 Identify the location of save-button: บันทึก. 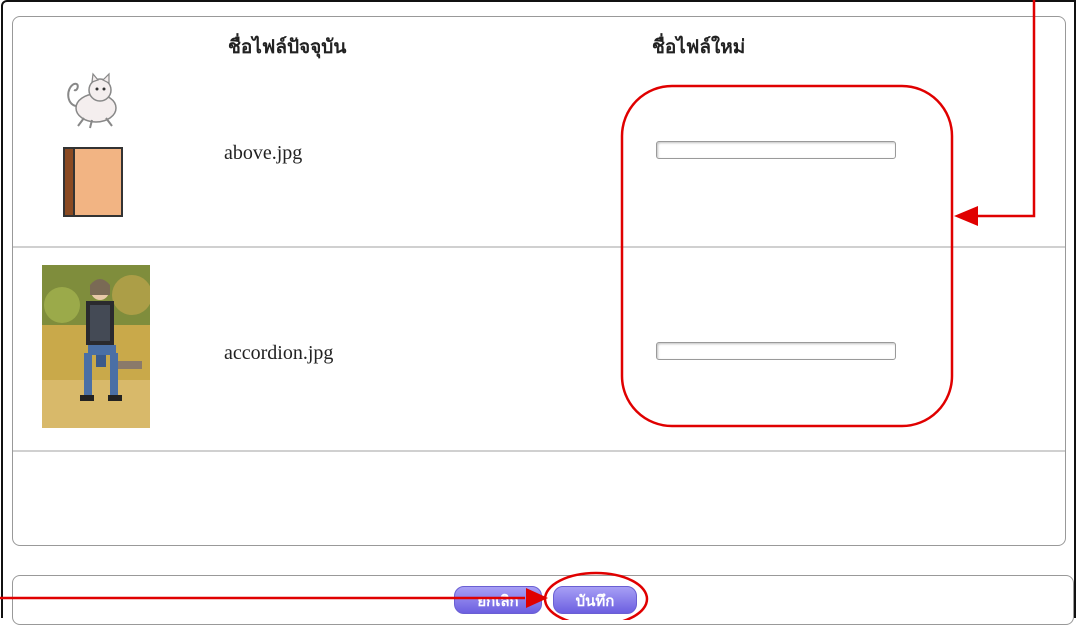
(595, 600).